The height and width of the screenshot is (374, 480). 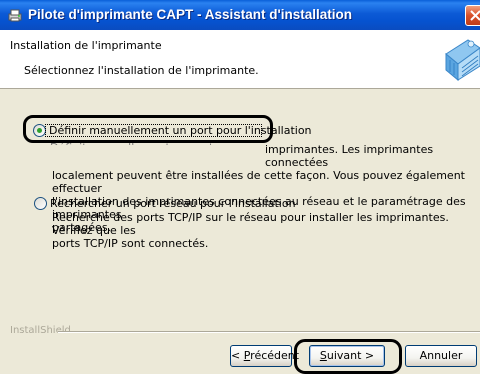 What do you see at coordinates (148, 129) in the screenshot?
I see `callout-ring-option` at bounding box center [148, 129].